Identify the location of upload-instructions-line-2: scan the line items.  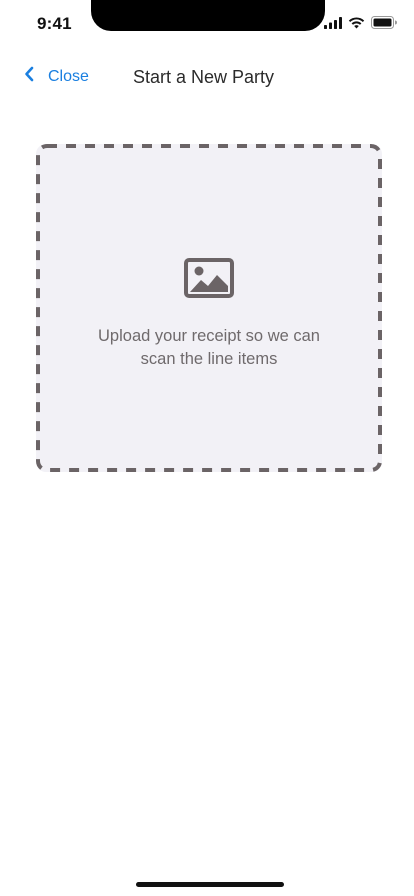
(209, 359).